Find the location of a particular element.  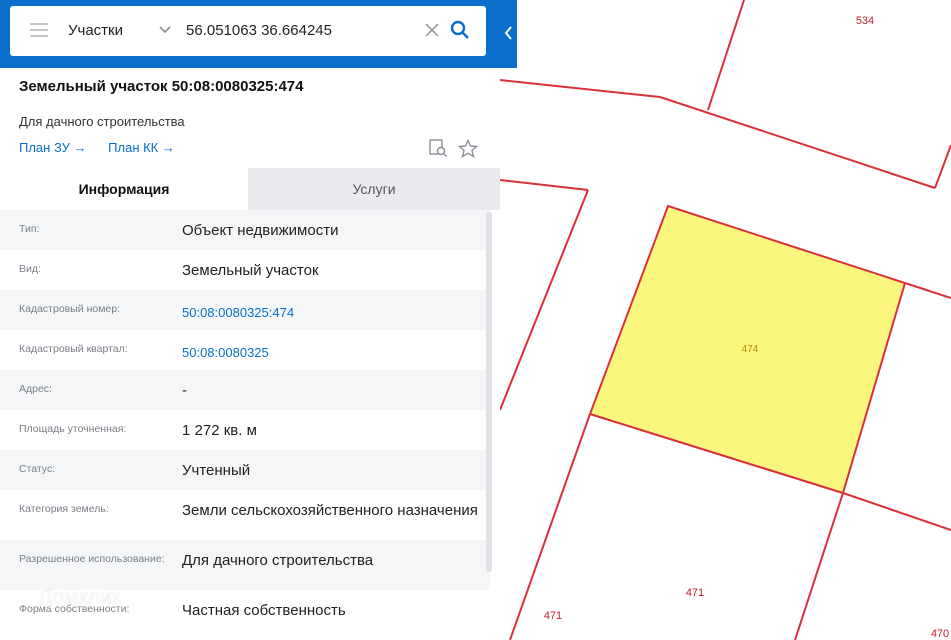

info-row: Статус: Учтенный is located at coordinates (245, 470).